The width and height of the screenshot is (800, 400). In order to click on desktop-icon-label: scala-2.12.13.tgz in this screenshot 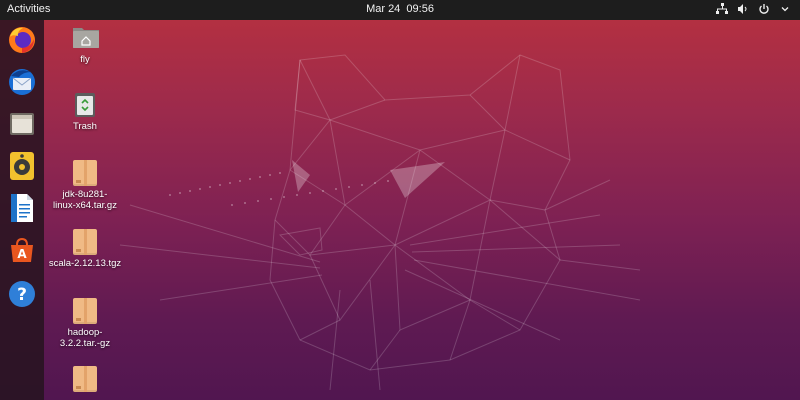, I will do `click(85, 263)`.